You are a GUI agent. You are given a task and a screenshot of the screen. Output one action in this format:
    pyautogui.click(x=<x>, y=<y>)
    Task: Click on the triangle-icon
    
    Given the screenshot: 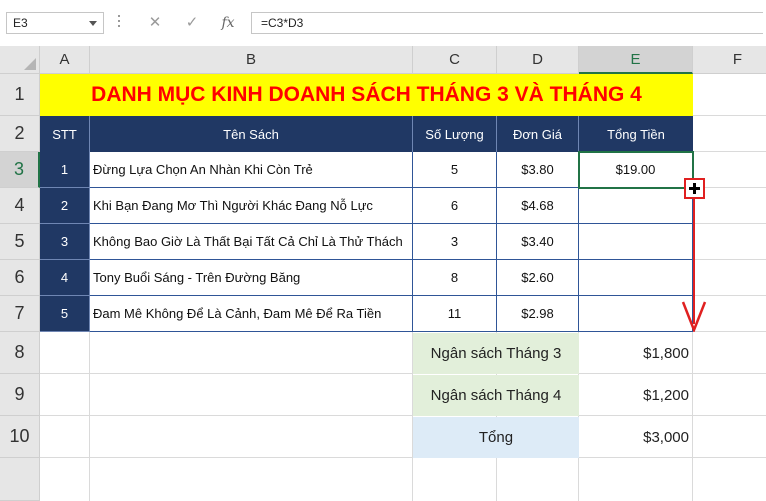 What is the action you would take?
    pyautogui.click(x=30, y=64)
    